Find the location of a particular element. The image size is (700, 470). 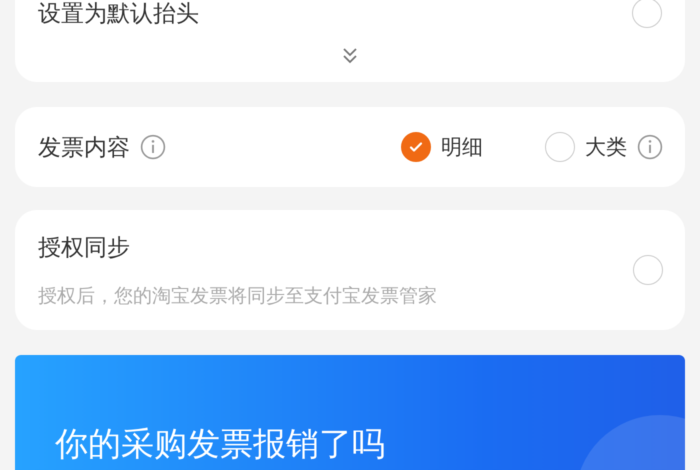

option-label: 明细 is located at coordinates (462, 147).